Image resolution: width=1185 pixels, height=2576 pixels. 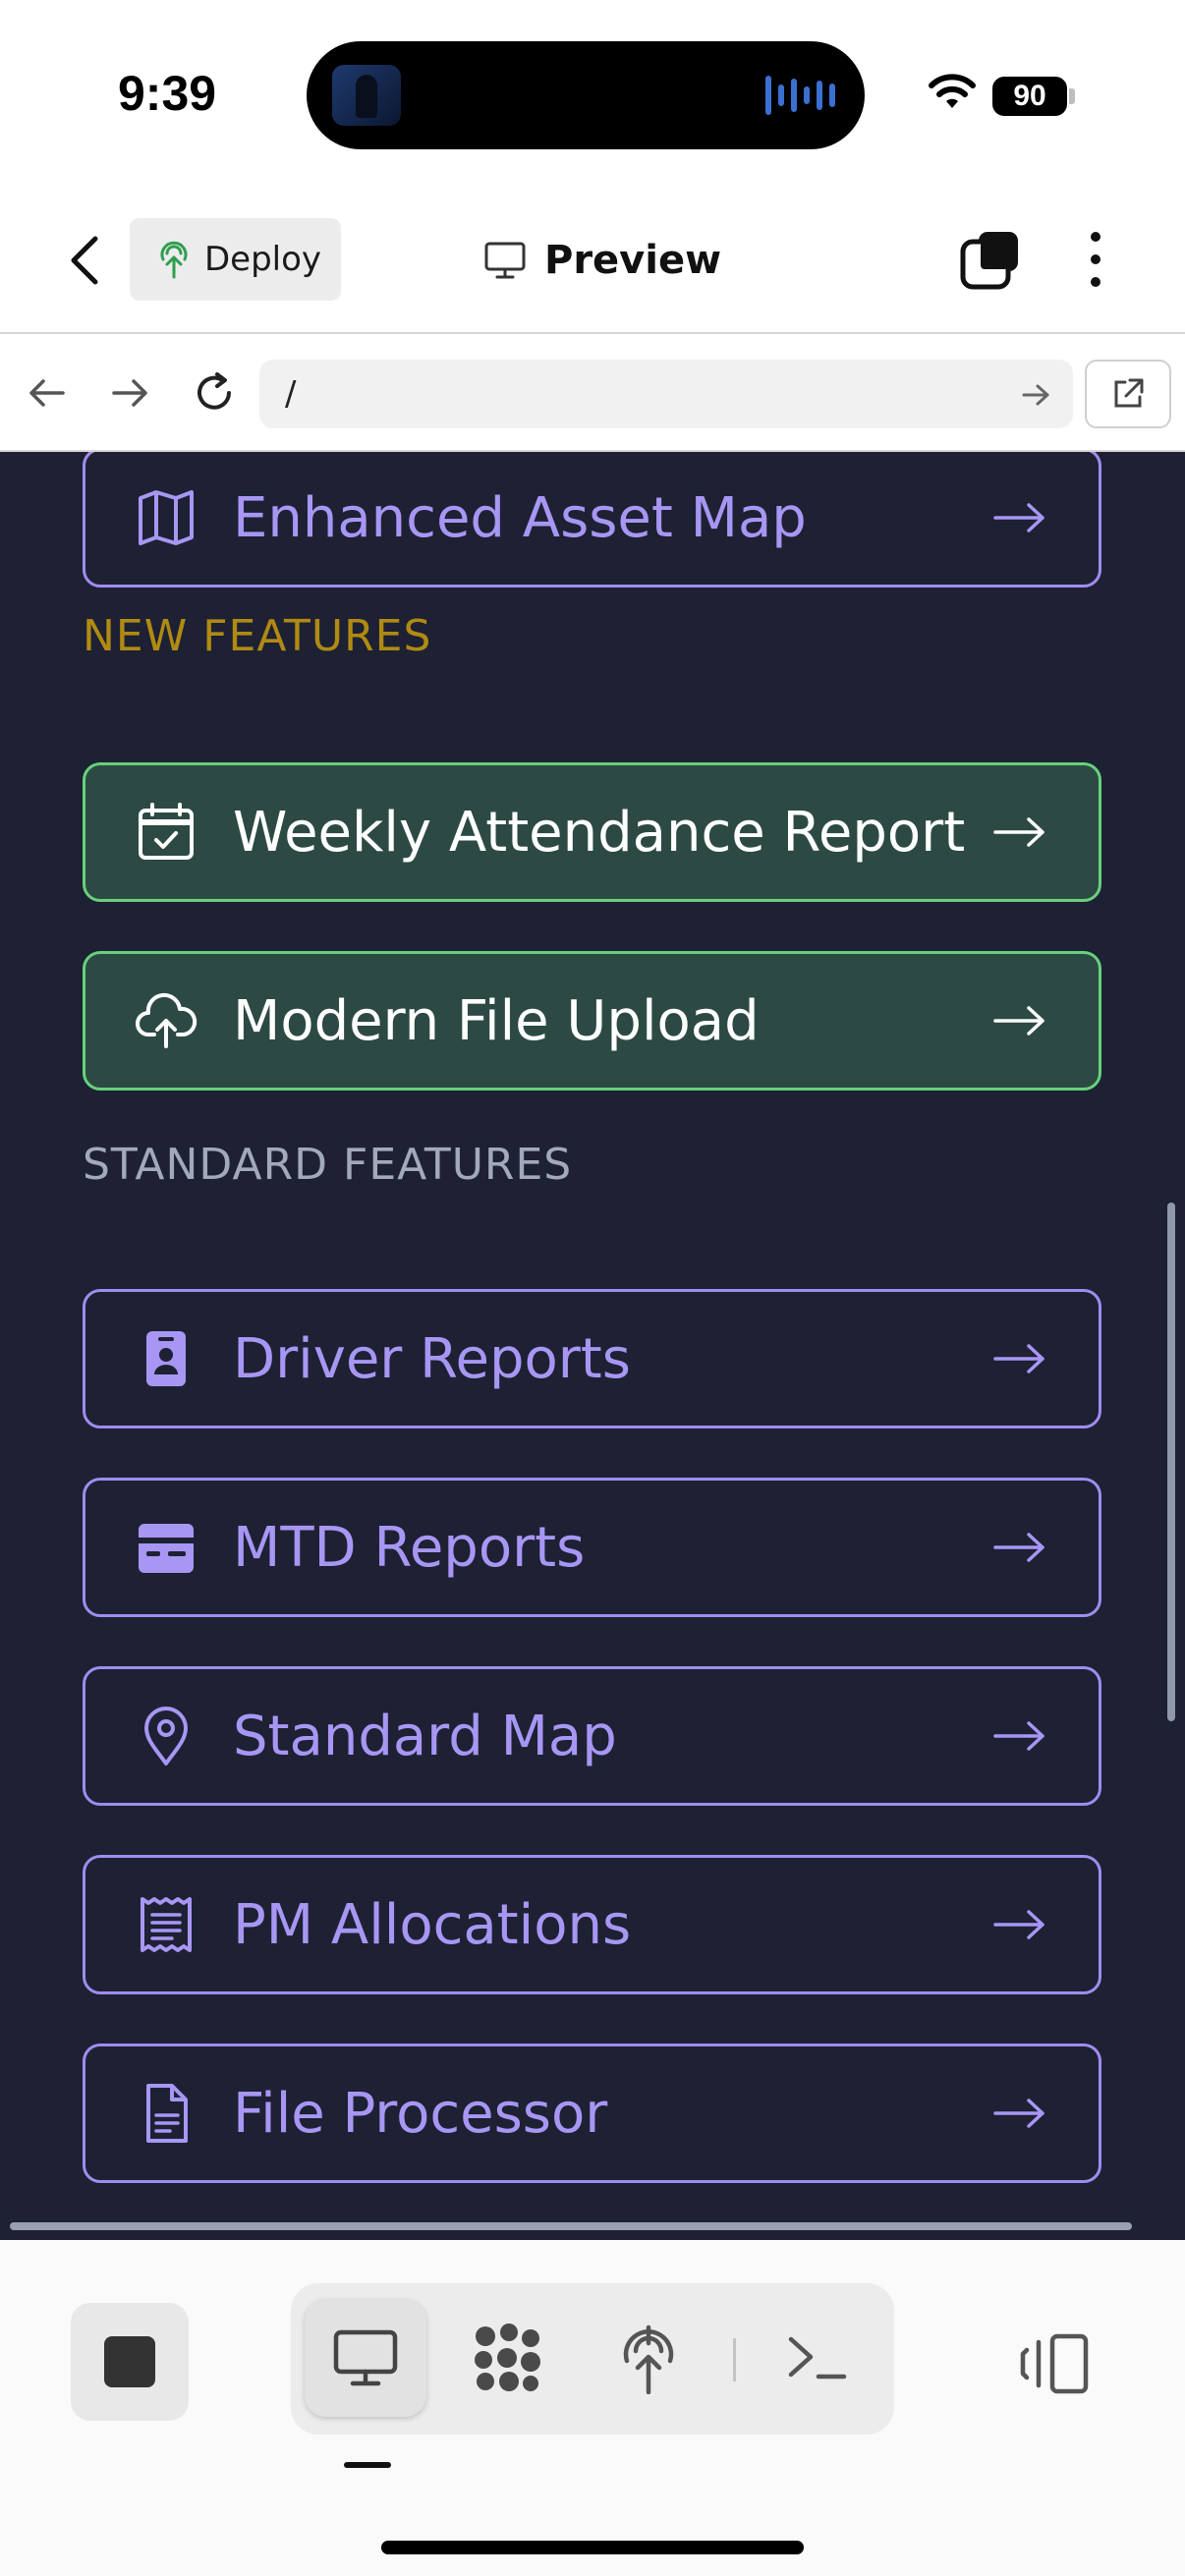 I want to click on app-header: Deploy Preview, so click(x=592, y=260).